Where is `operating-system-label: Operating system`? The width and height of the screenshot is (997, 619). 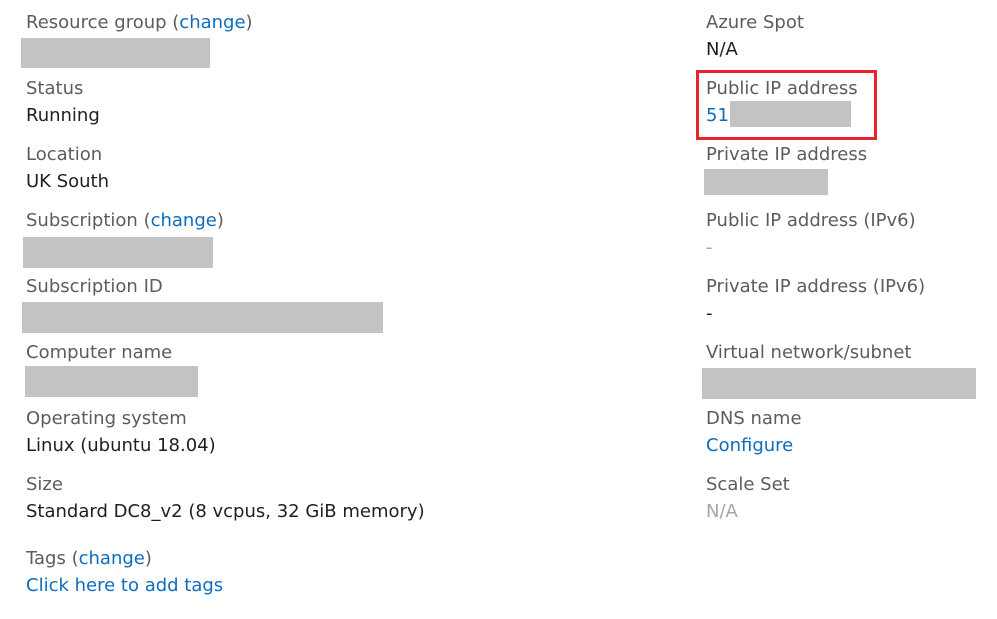
operating-system-label: Operating system is located at coordinates (106, 418).